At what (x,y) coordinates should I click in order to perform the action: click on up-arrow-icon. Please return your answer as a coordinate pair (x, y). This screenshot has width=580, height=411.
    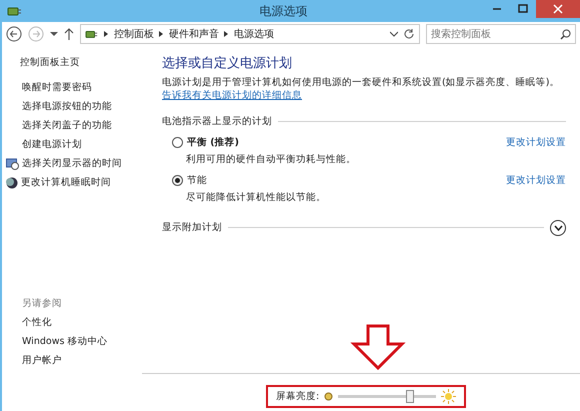
    Looking at the image, I should click on (69, 34).